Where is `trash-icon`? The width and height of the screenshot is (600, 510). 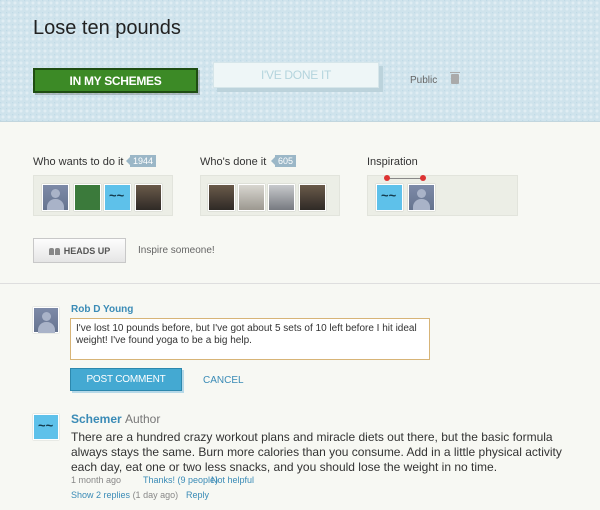
trash-icon is located at coordinates (455, 78).